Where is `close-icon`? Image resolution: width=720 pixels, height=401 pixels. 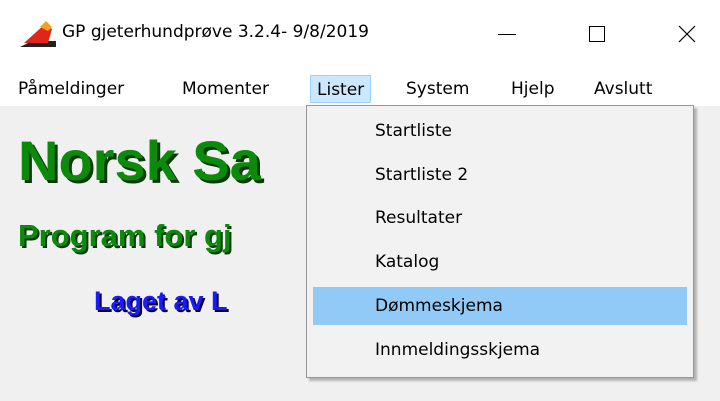 close-icon is located at coordinates (687, 34).